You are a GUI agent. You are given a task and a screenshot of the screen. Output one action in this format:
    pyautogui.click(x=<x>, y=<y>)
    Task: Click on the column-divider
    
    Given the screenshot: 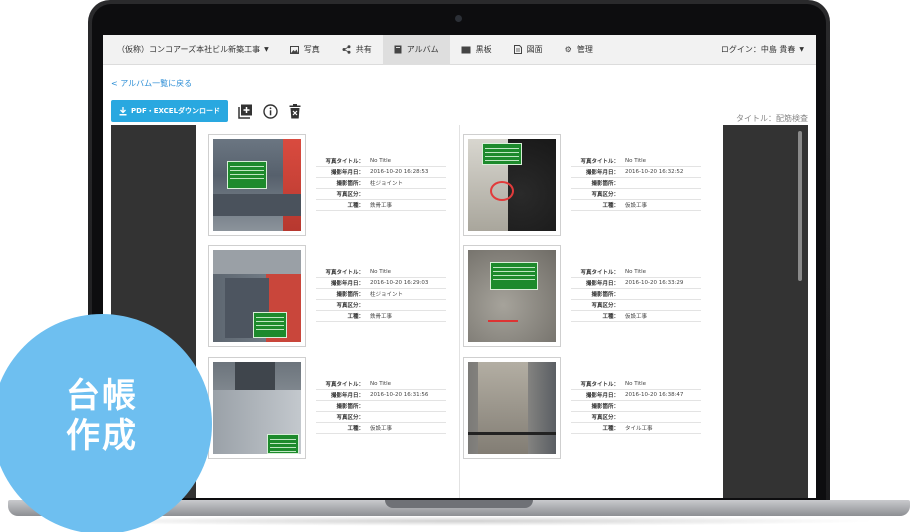 What is the action you would take?
    pyautogui.click(x=459, y=311)
    